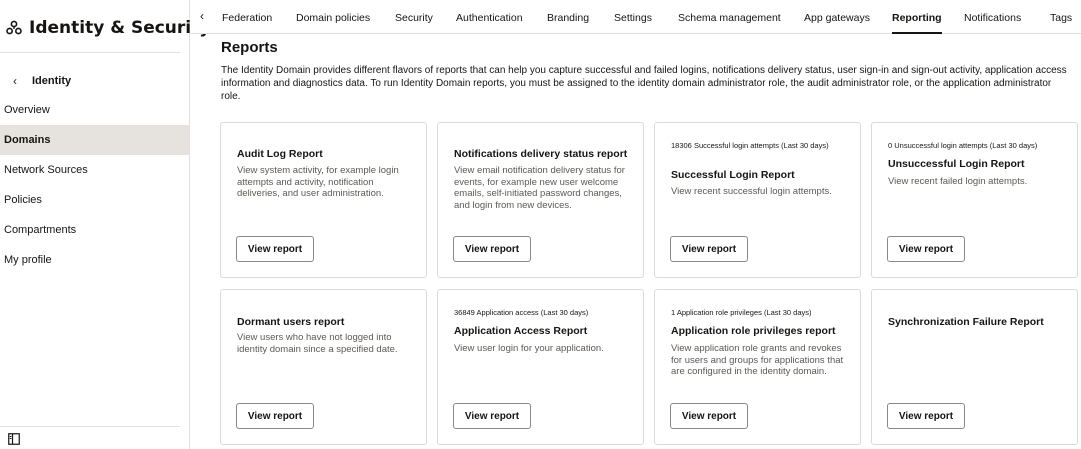 This screenshot has width=1081, height=449. I want to click on sidebar-item-domains: Domains, so click(95, 140).